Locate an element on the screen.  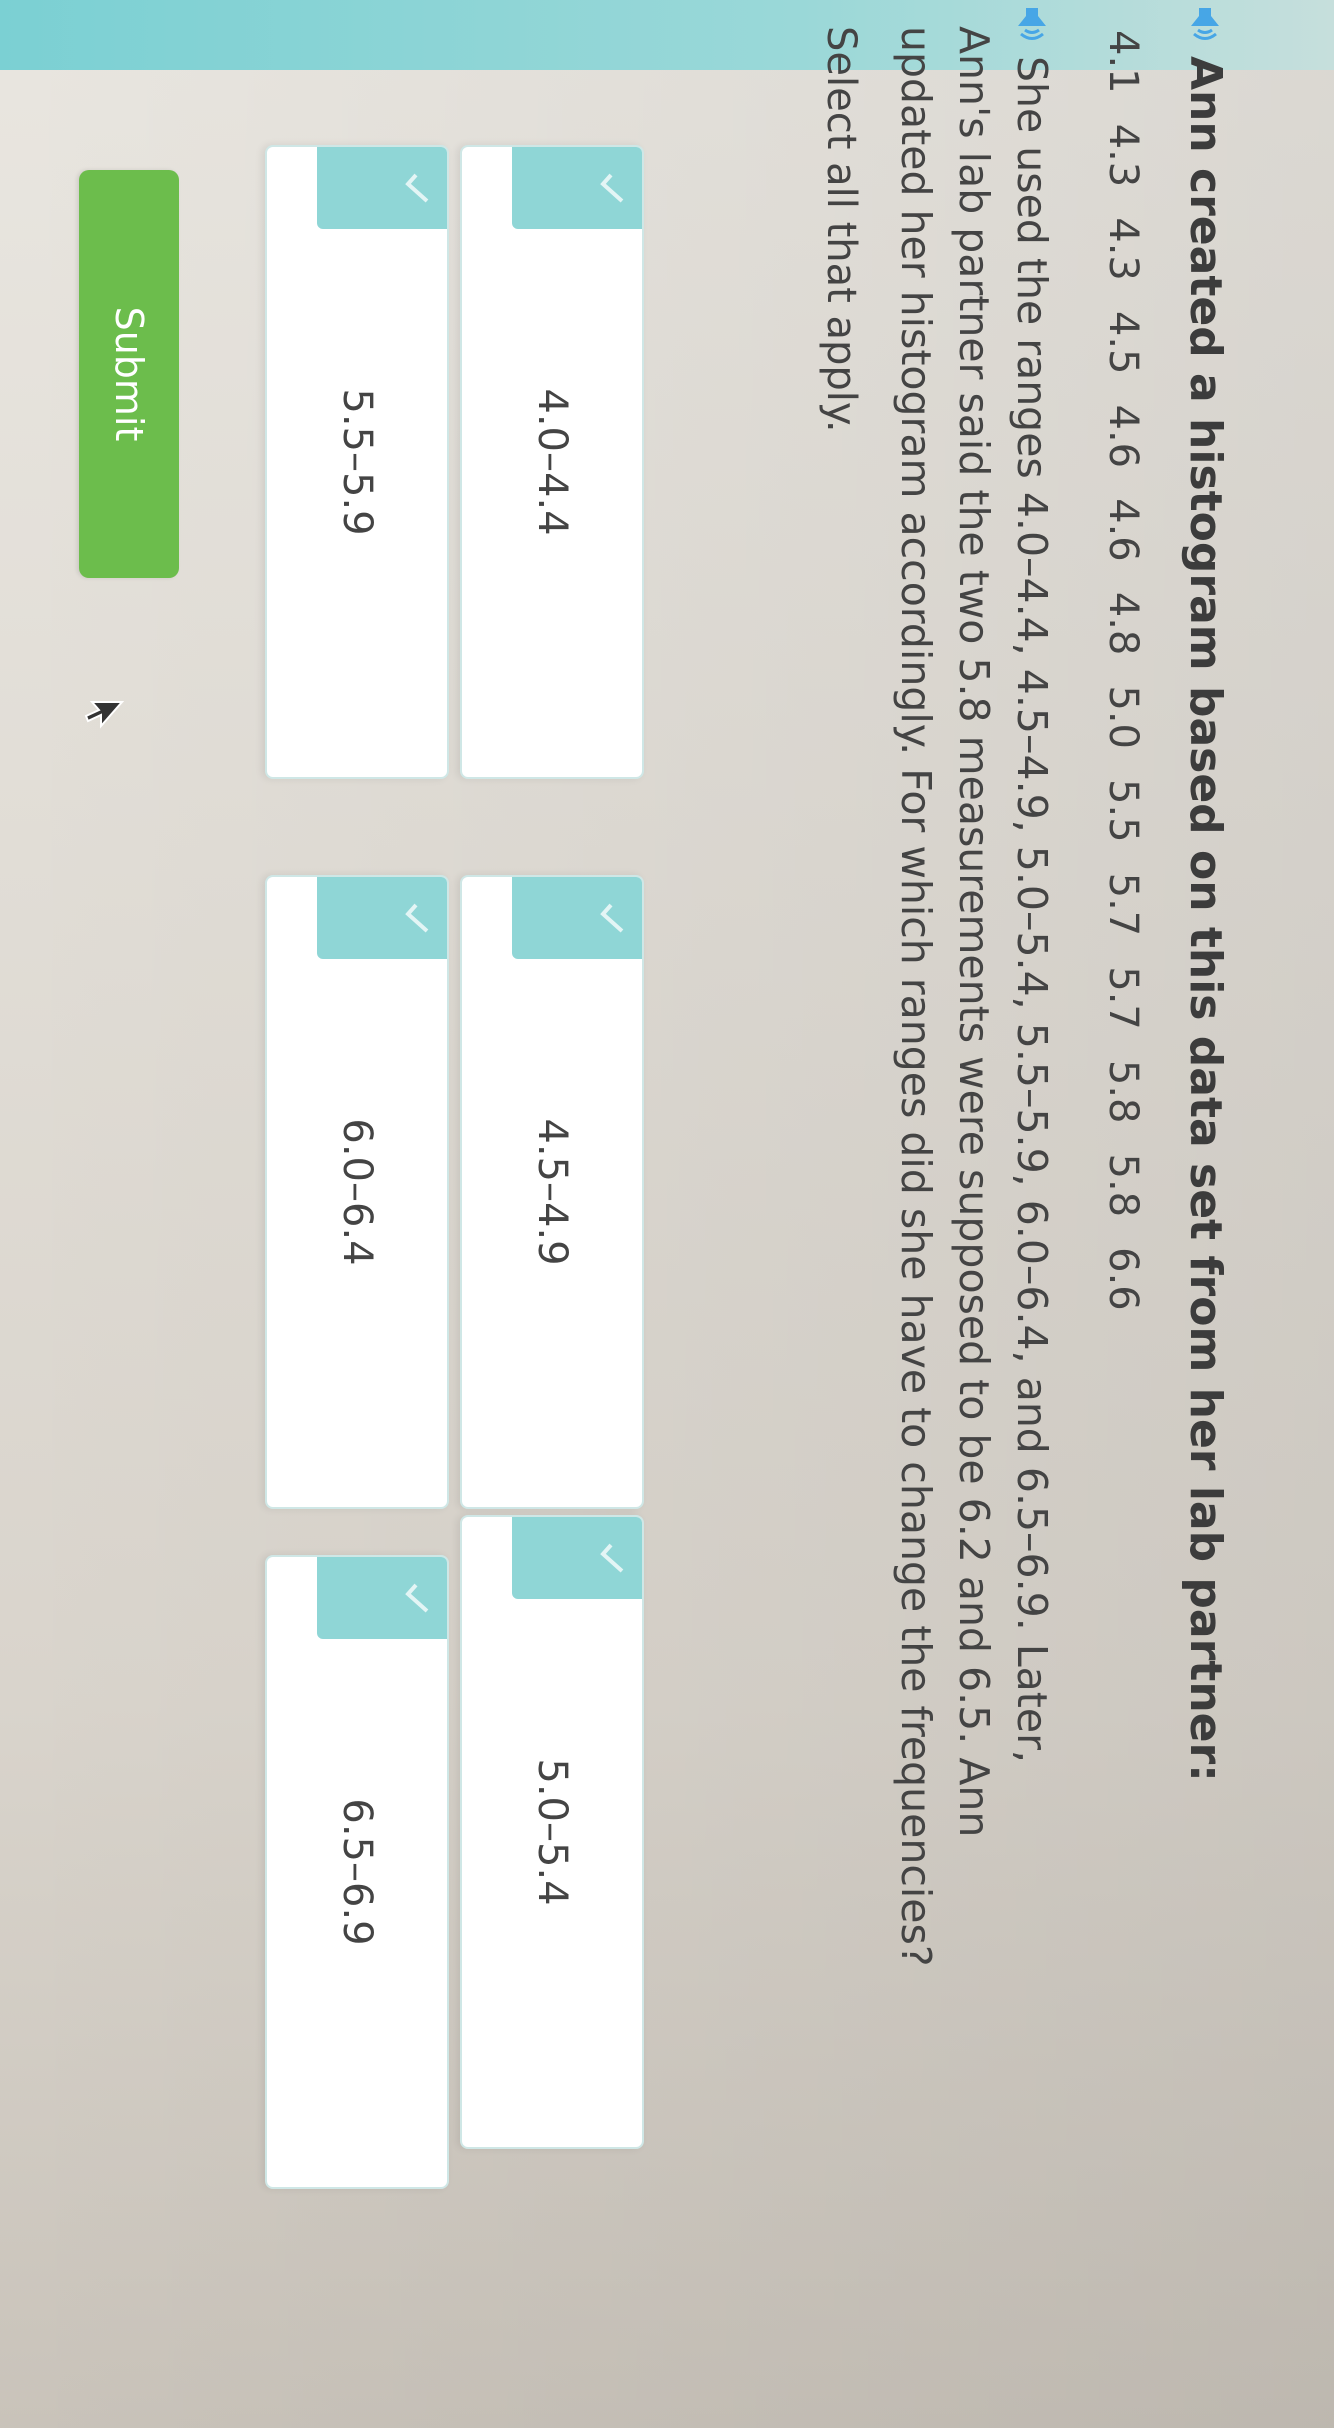
option-card: 6.0–6.4 is located at coordinates (357, 1192).